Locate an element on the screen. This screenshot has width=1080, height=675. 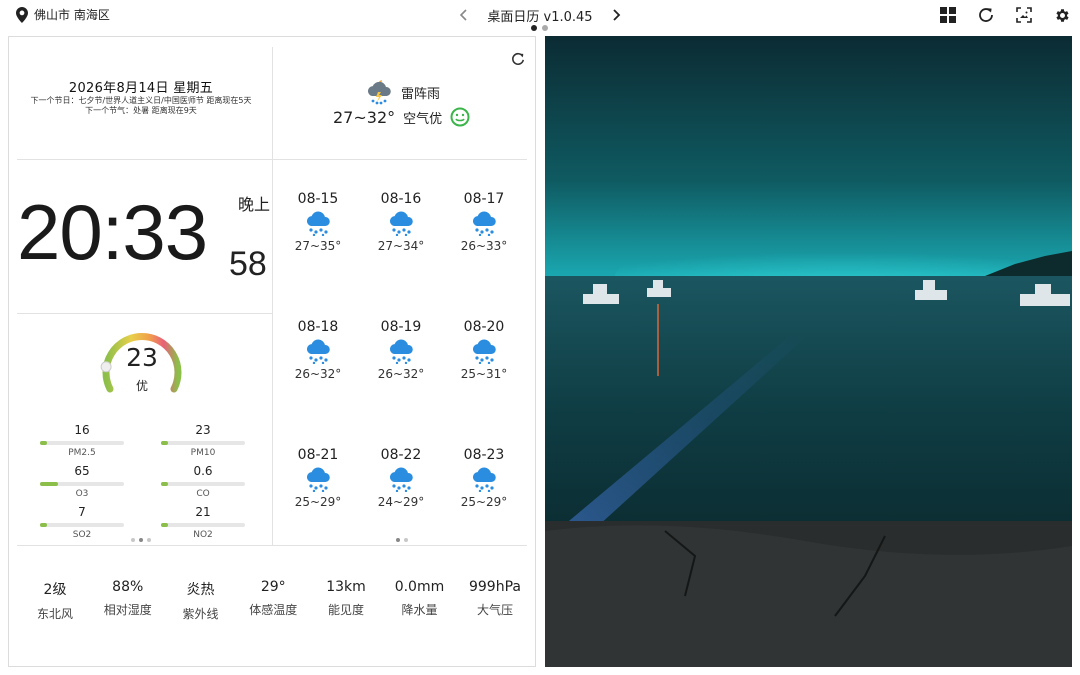
smile-icon is located at coordinates (460, 117).